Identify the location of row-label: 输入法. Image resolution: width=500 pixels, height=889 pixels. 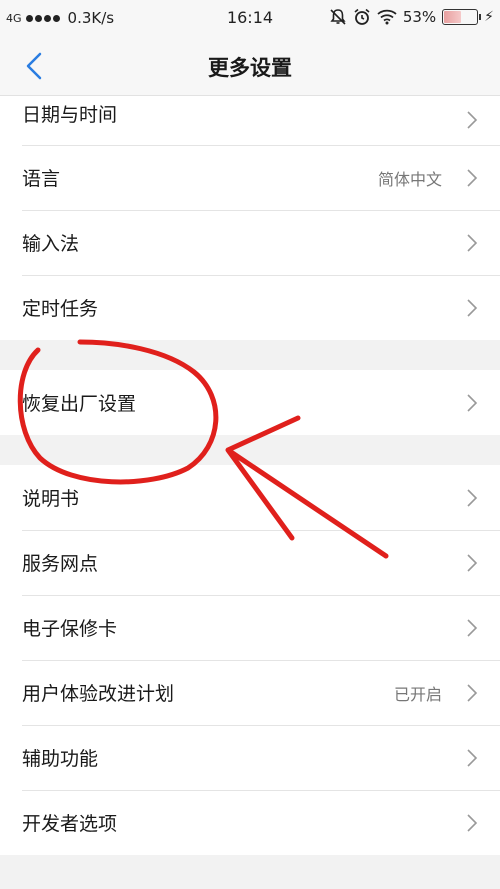
(51, 244).